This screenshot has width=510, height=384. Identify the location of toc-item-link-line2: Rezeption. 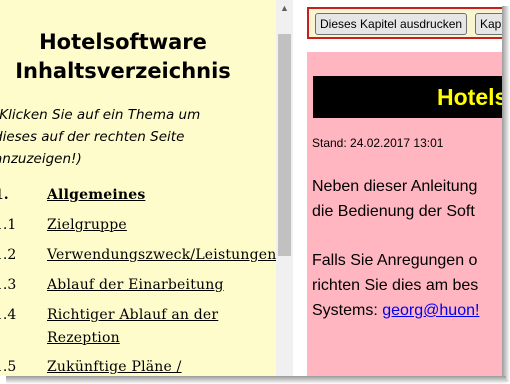
(83, 338).